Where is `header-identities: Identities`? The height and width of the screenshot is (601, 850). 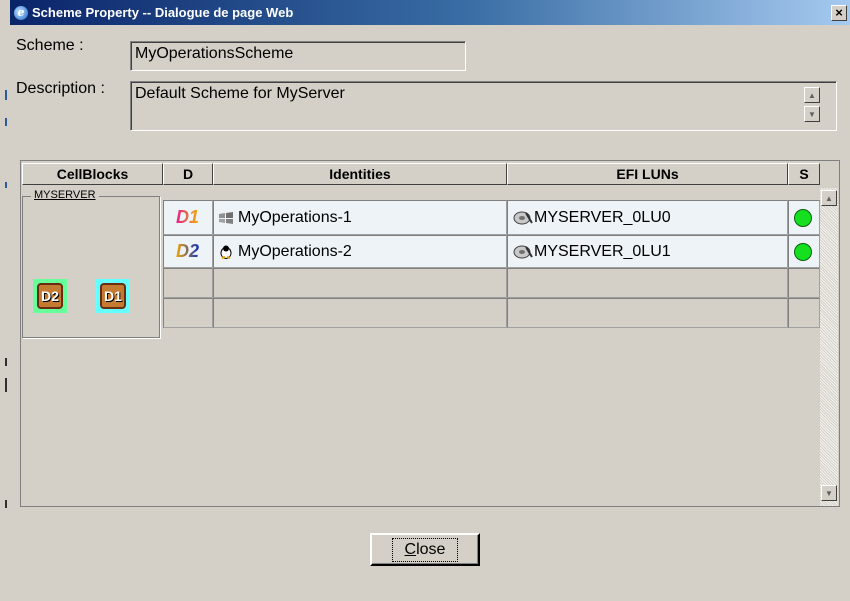 header-identities: Identities is located at coordinates (360, 174).